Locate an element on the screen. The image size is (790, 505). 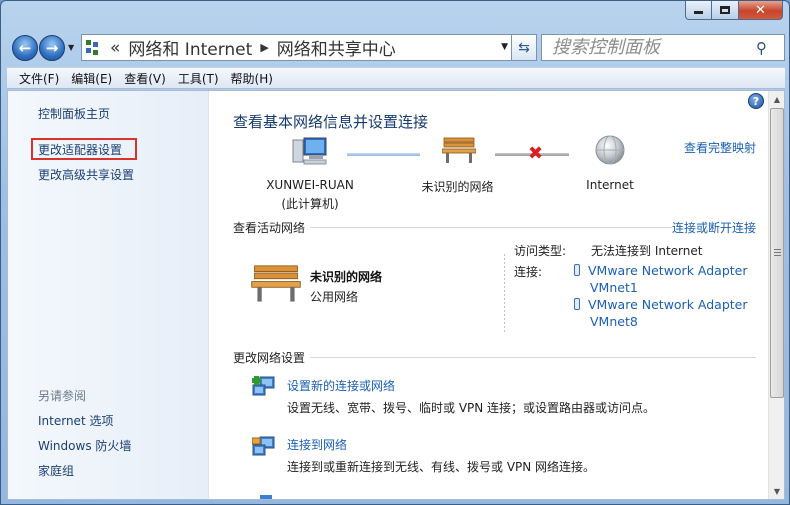
minimize-button is located at coordinates (698, 10).